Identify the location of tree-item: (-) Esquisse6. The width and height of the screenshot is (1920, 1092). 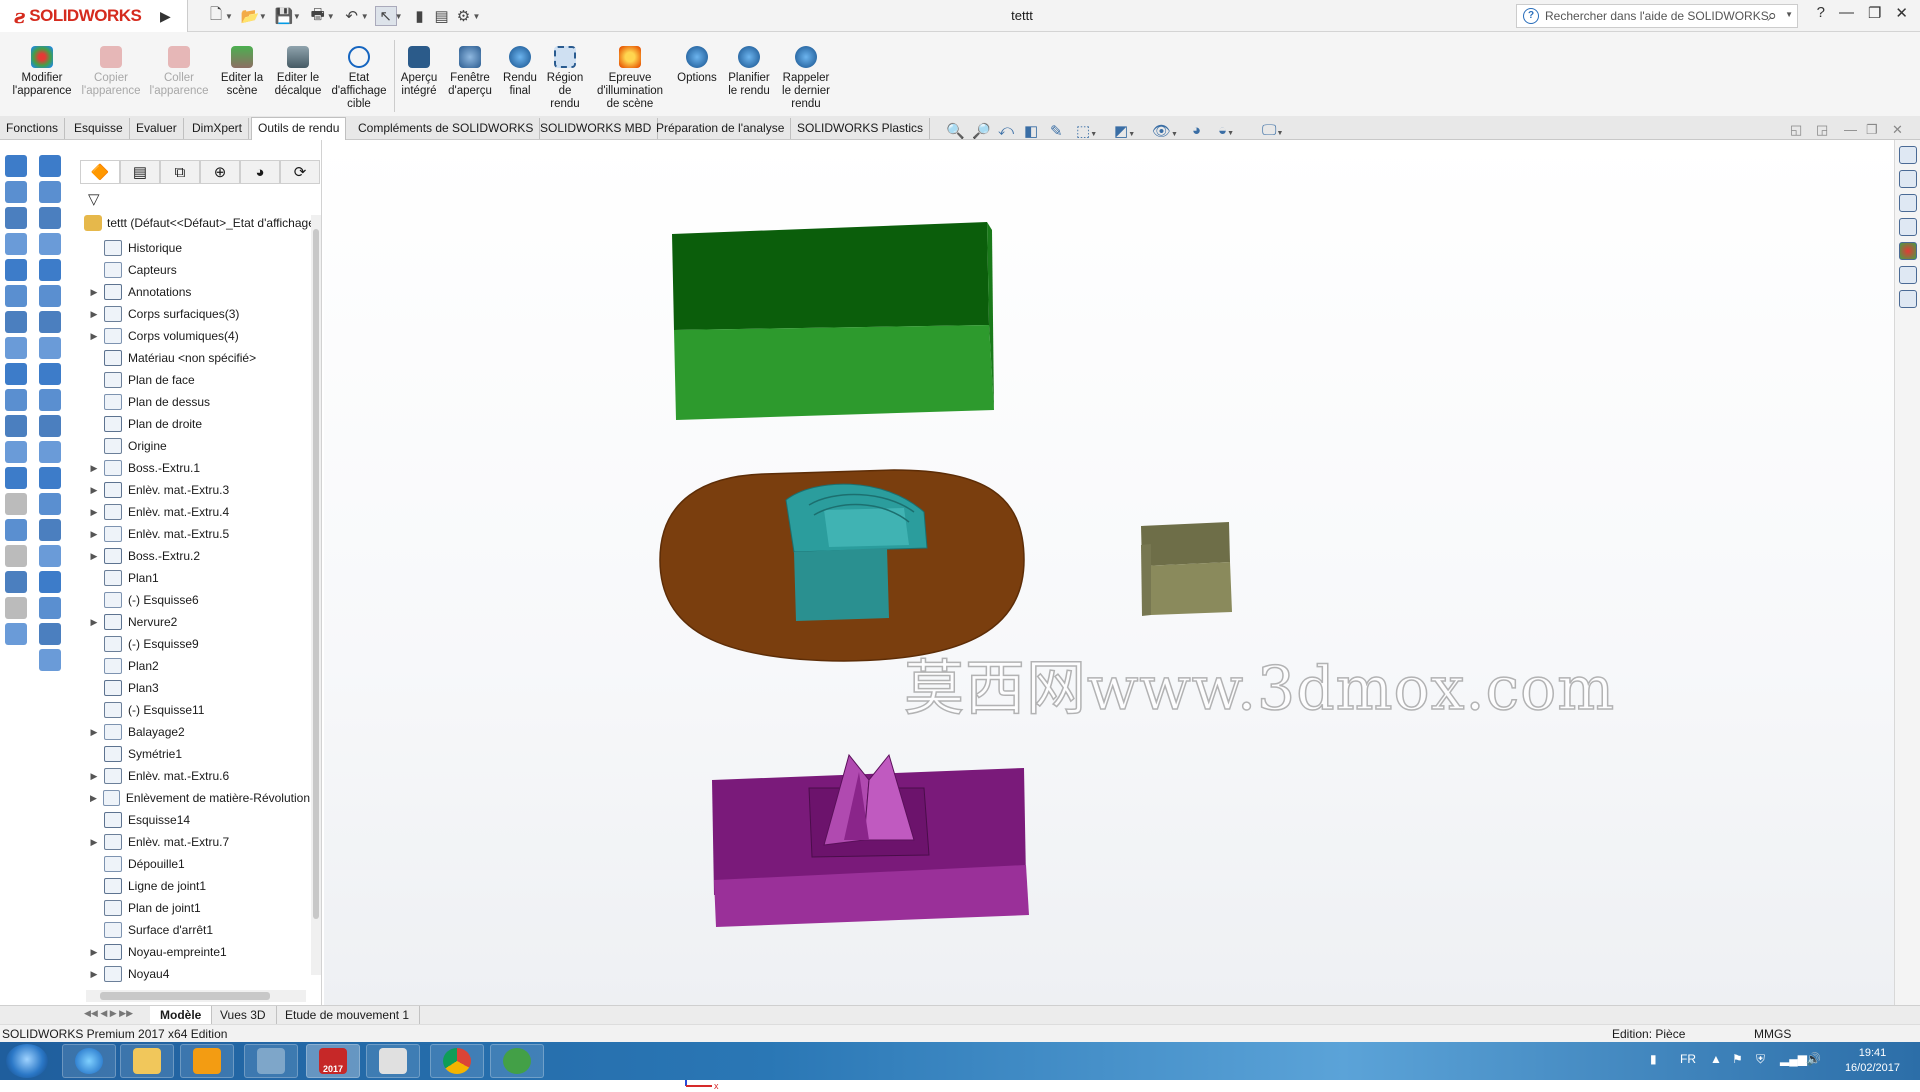
(195, 600).